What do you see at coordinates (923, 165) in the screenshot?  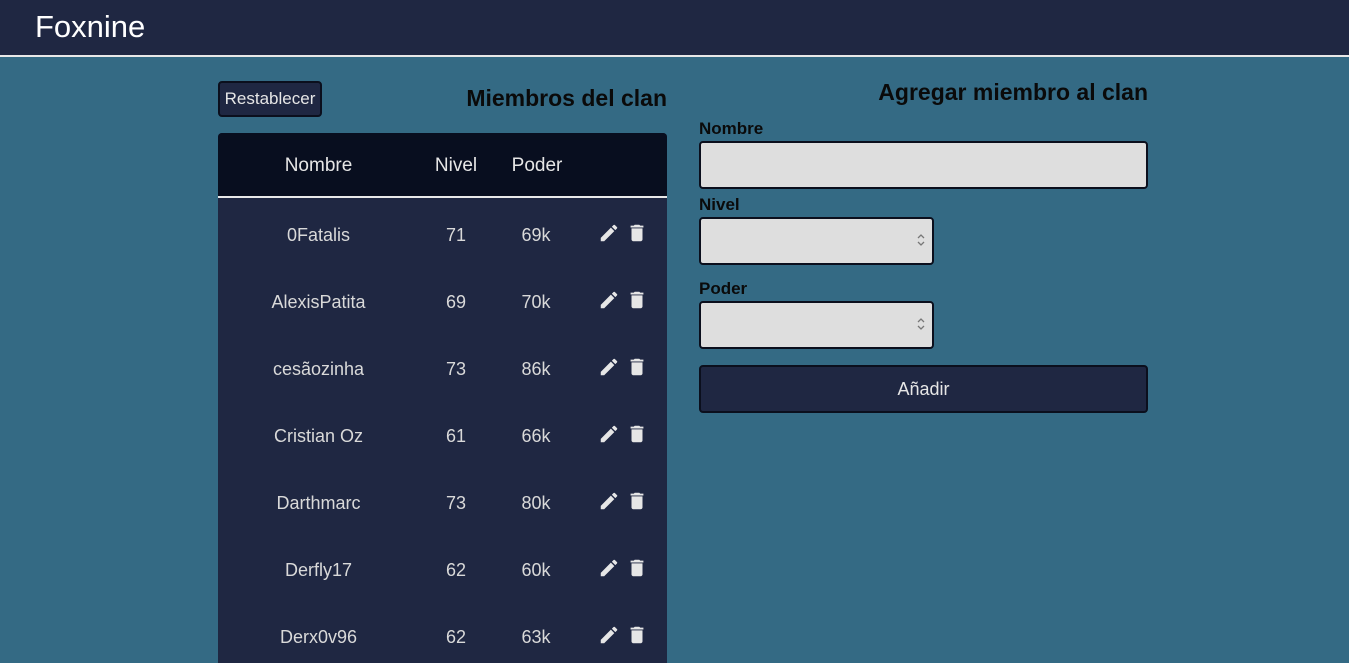 I see `name-input` at bounding box center [923, 165].